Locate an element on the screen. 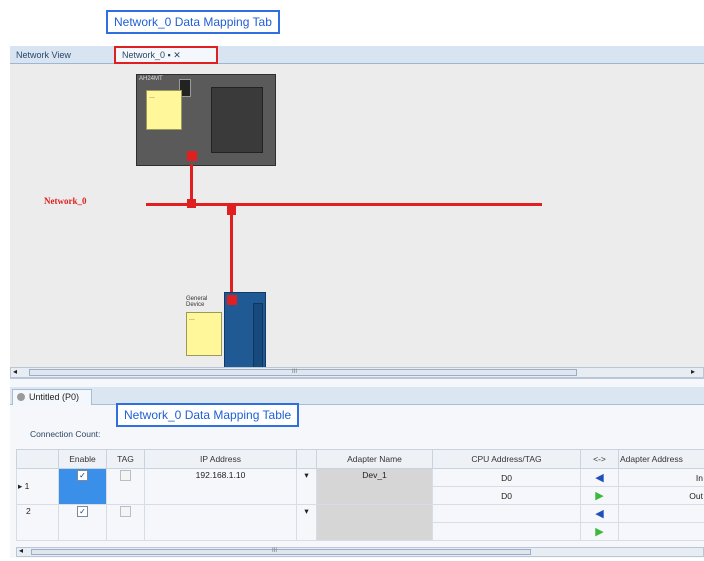 The width and height of the screenshot is (704, 561). network-bus is located at coordinates (344, 204).